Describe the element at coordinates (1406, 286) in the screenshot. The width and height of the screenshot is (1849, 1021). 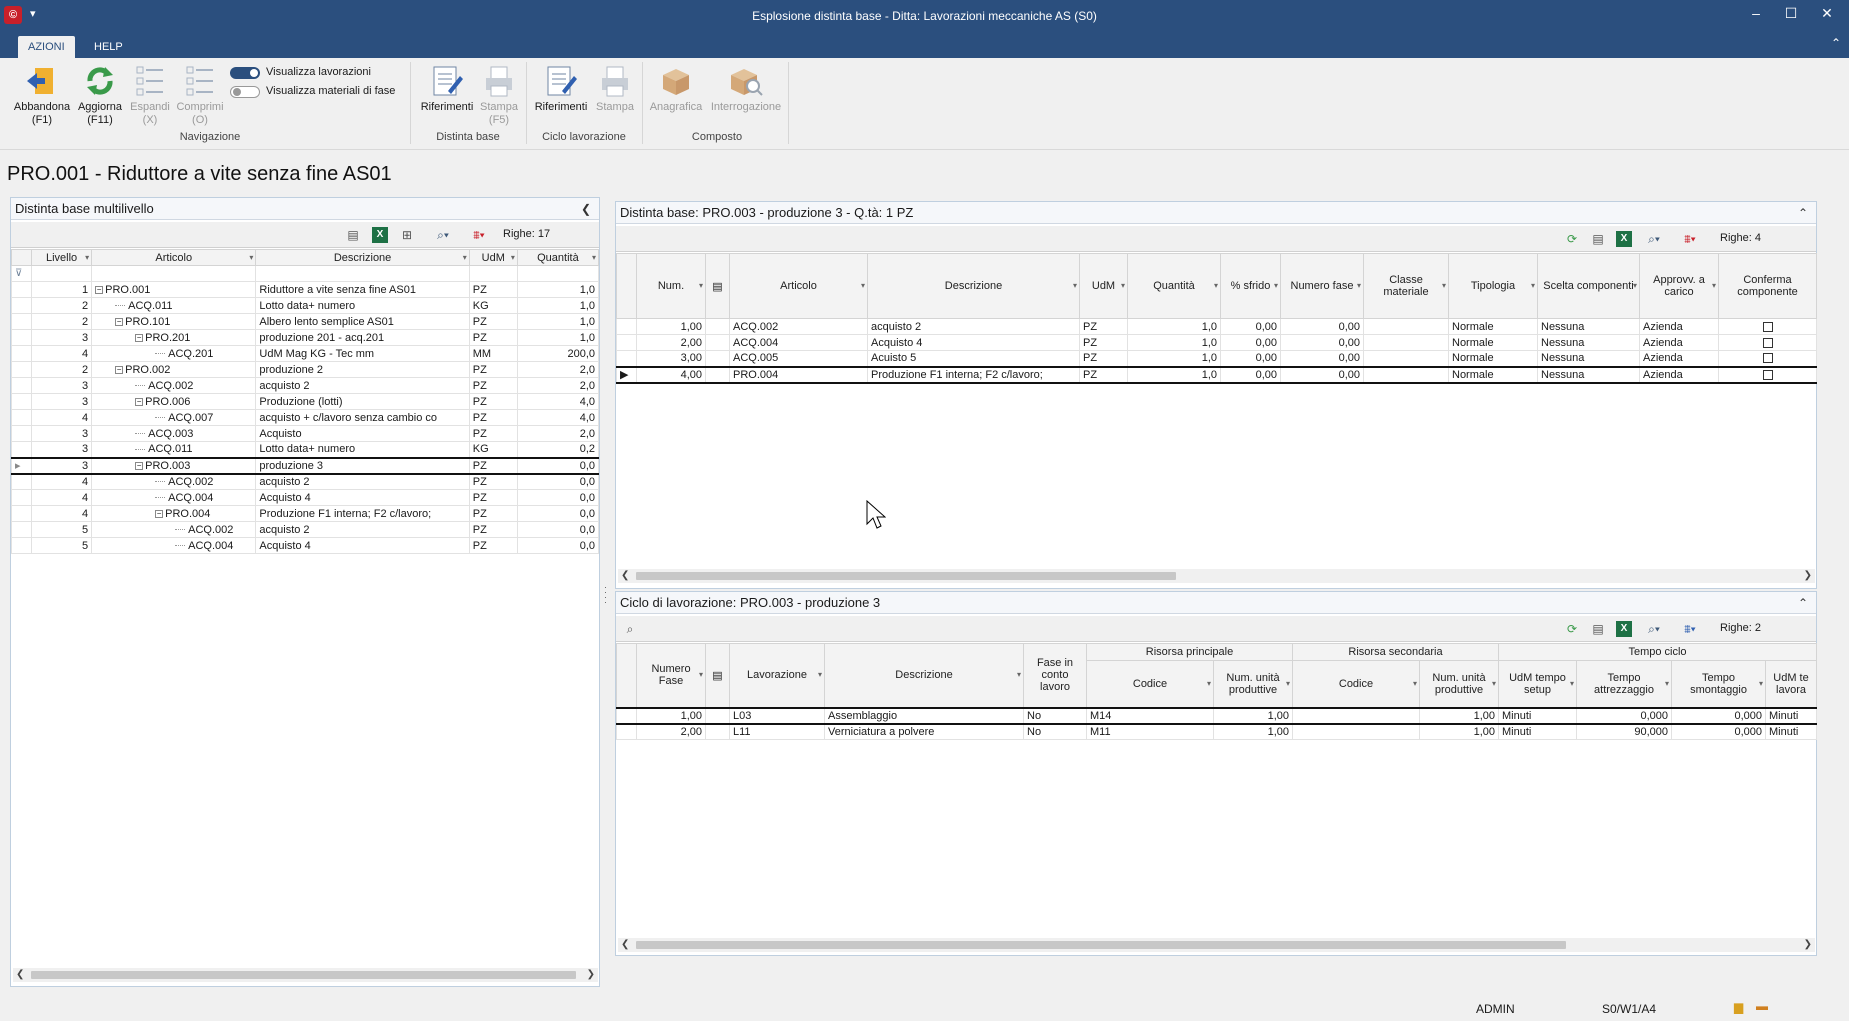
I see `col-classe-materiale: Classe materiale ▾` at that location.